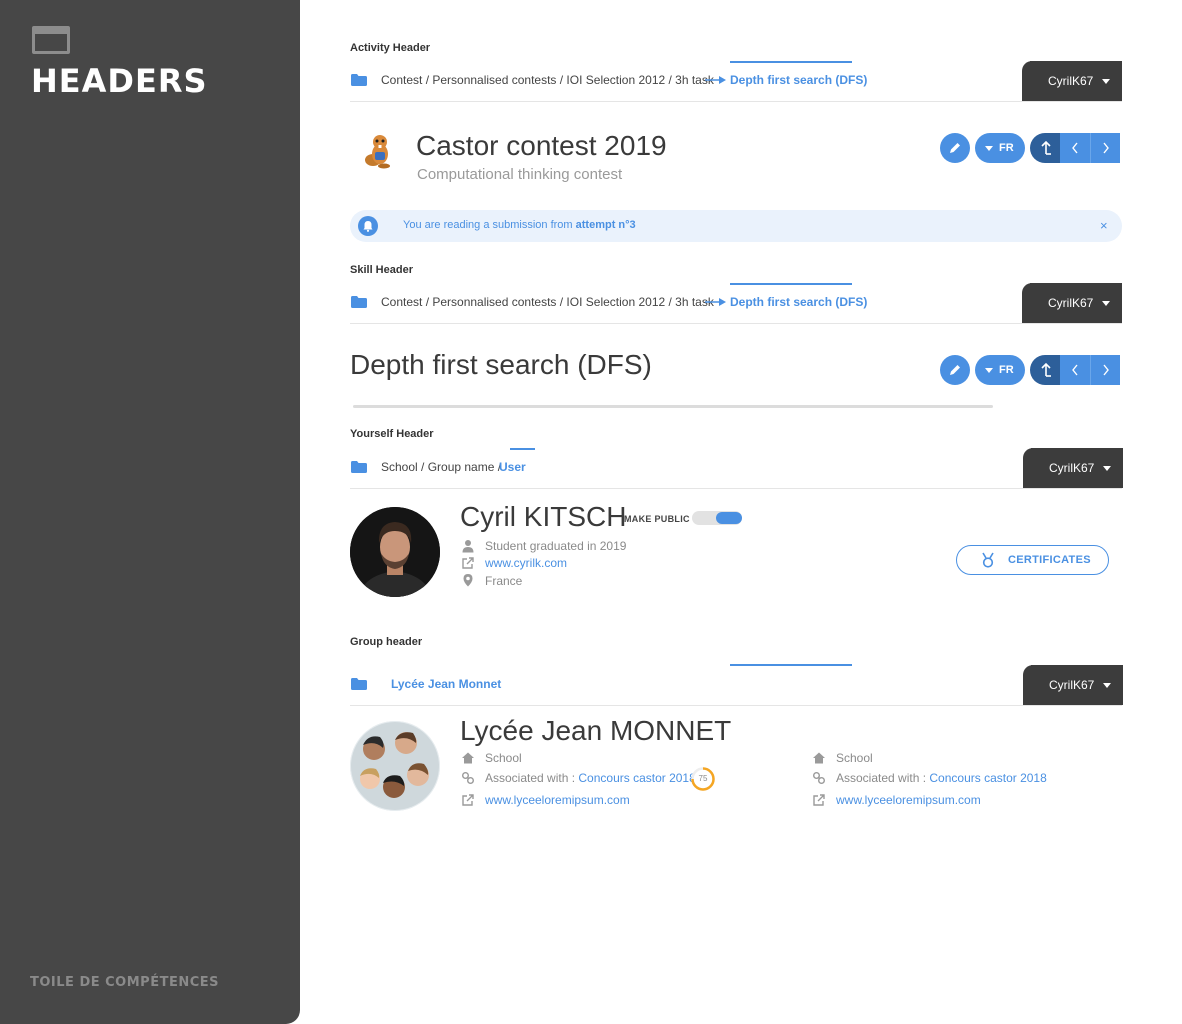 The image size is (1182, 1024). What do you see at coordinates (520, 174) in the screenshot?
I see `page-subtitle: Computational thinking contest` at bounding box center [520, 174].